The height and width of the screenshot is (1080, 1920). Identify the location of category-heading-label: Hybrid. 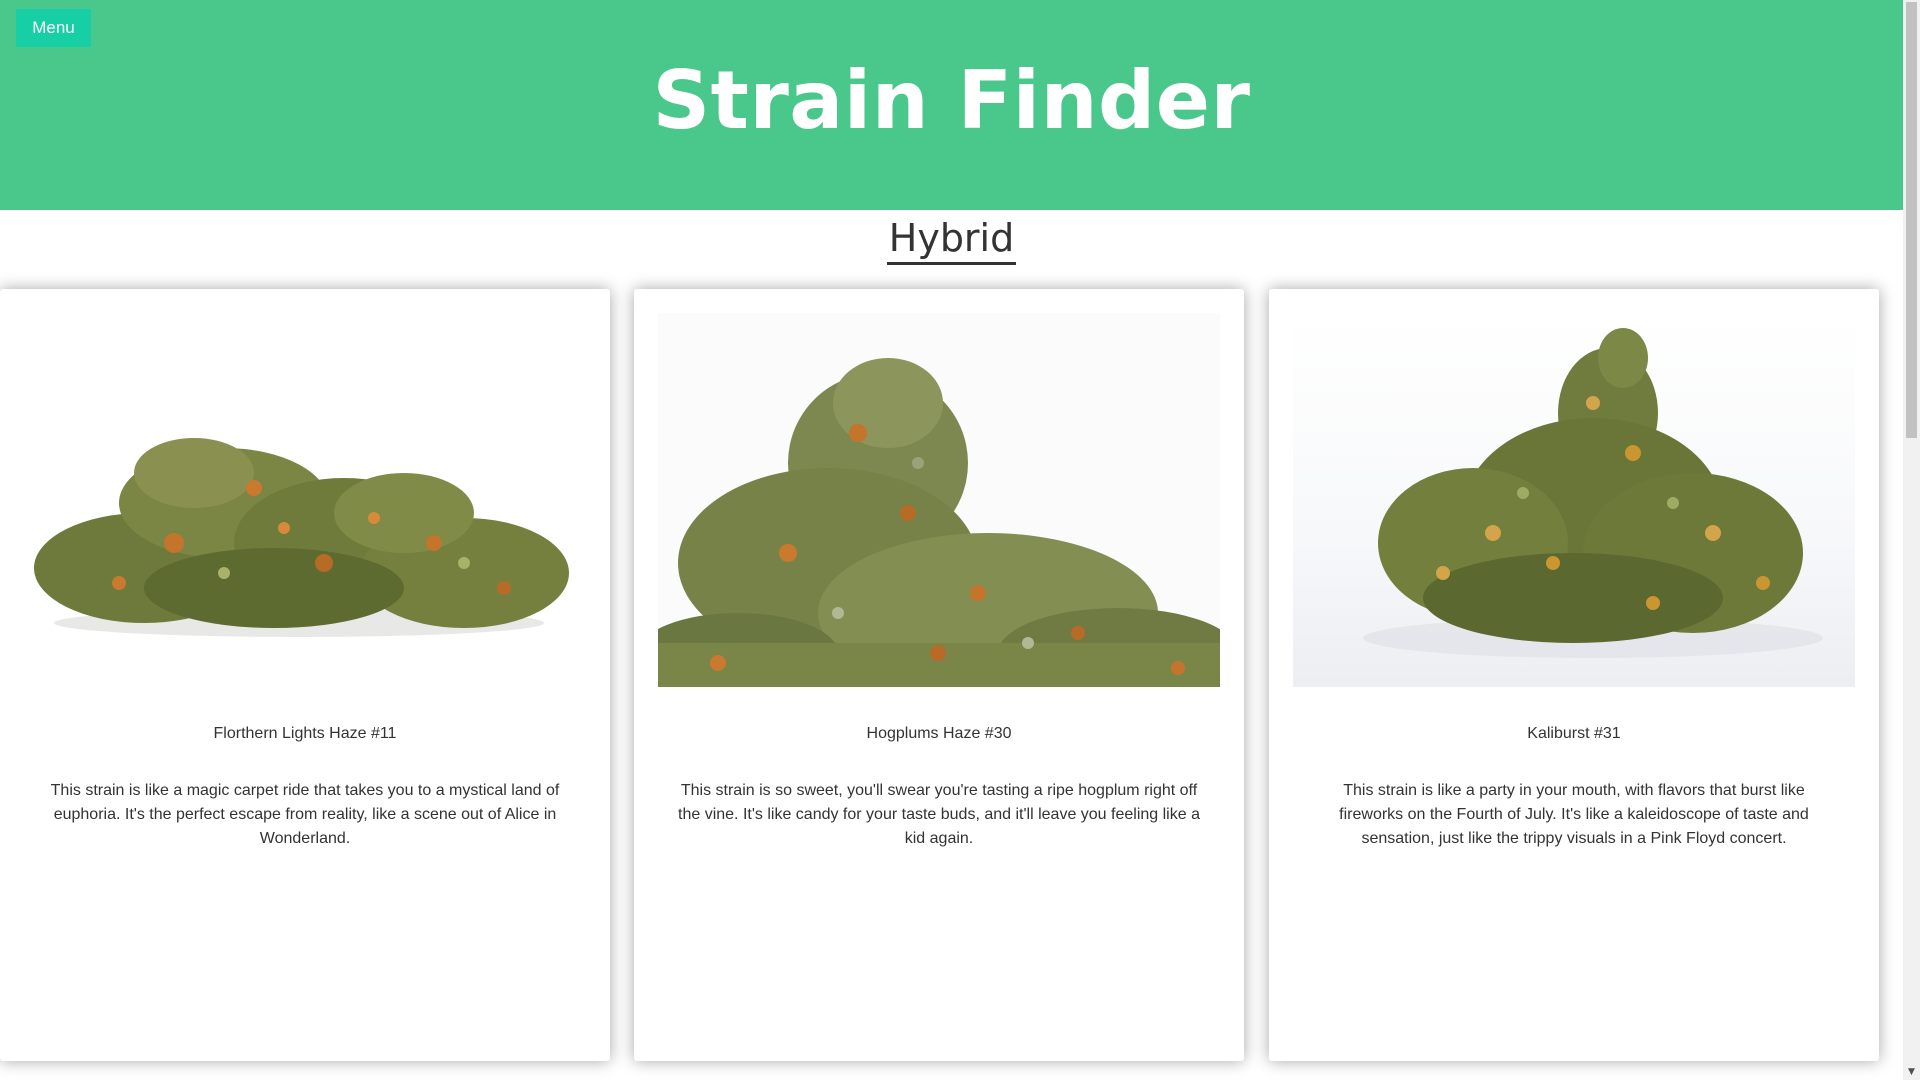
(951, 239).